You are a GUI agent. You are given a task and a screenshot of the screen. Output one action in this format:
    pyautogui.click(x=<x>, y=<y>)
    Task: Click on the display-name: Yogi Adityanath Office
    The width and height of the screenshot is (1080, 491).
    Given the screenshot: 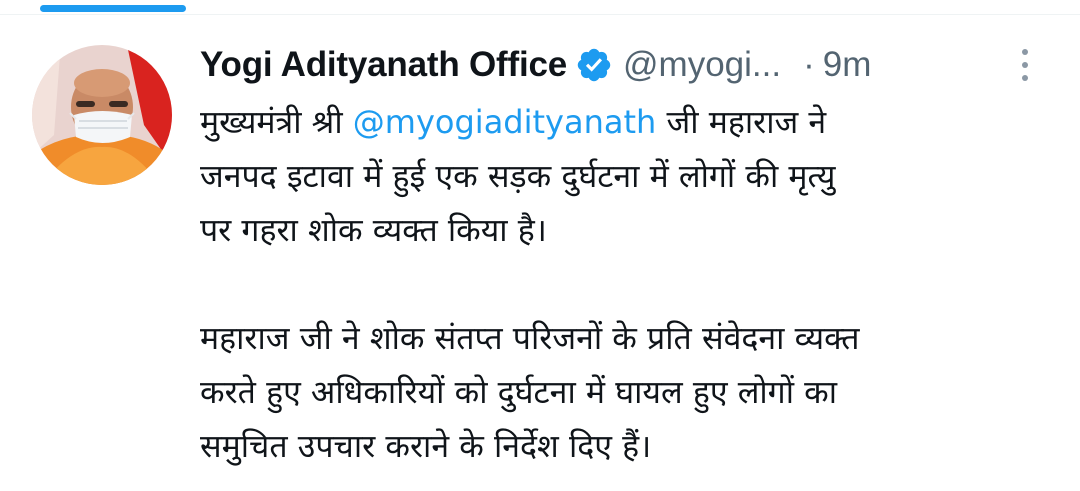 What is the action you would take?
    pyautogui.click(x=383, y=65)
    